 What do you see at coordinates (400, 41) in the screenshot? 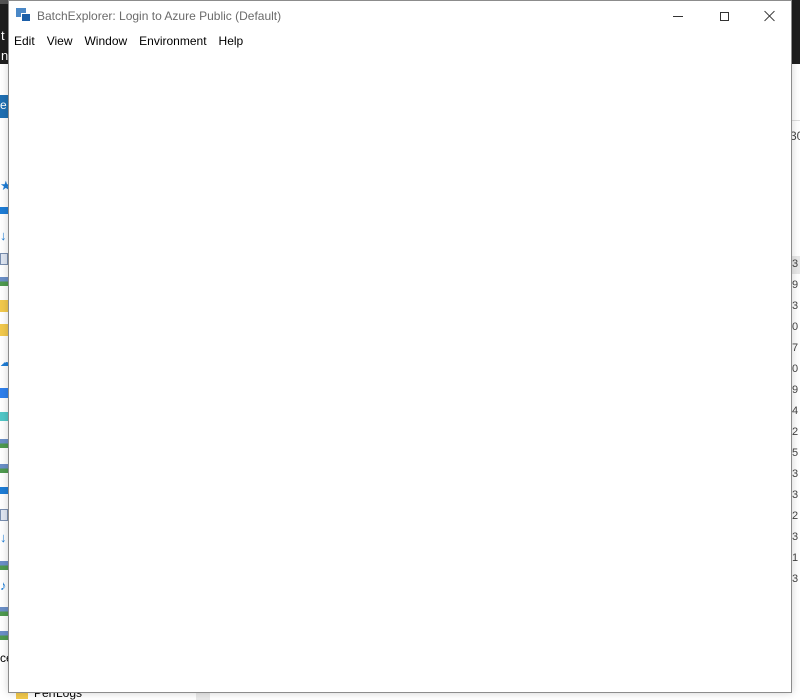
I see `menu-bar: Edit View Window Environment Help` at bounding box center [400, 41].